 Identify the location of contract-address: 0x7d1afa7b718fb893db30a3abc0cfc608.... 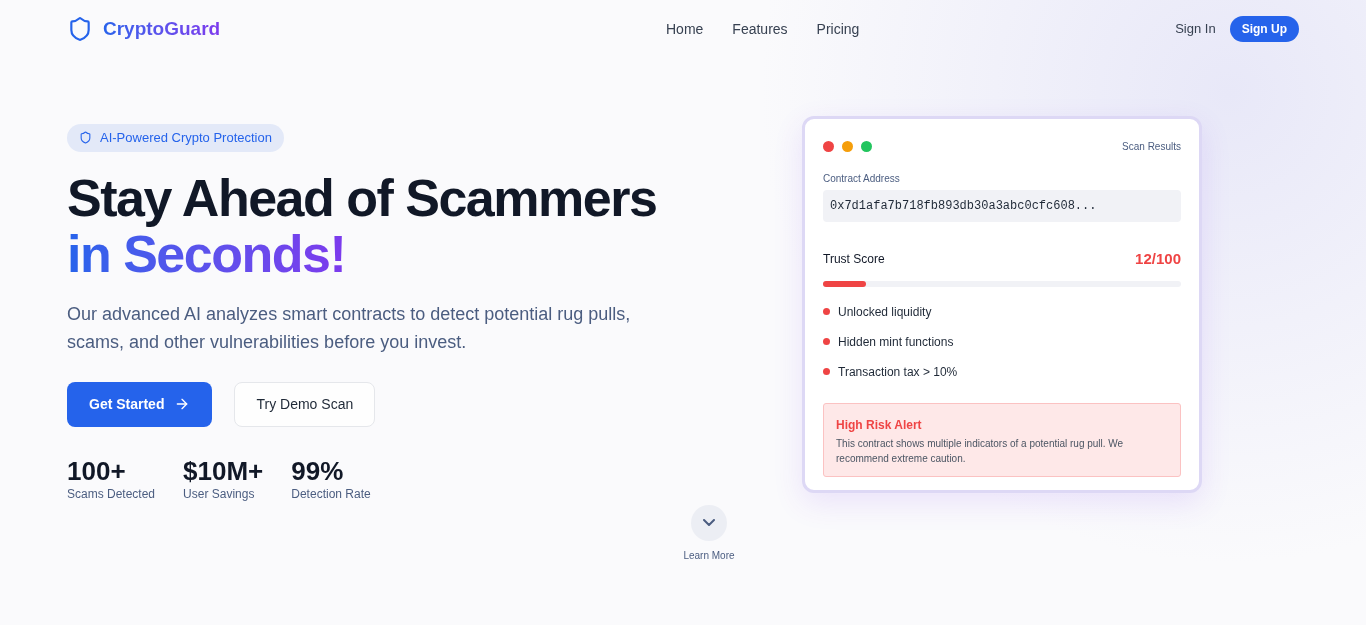
(1002, 206).